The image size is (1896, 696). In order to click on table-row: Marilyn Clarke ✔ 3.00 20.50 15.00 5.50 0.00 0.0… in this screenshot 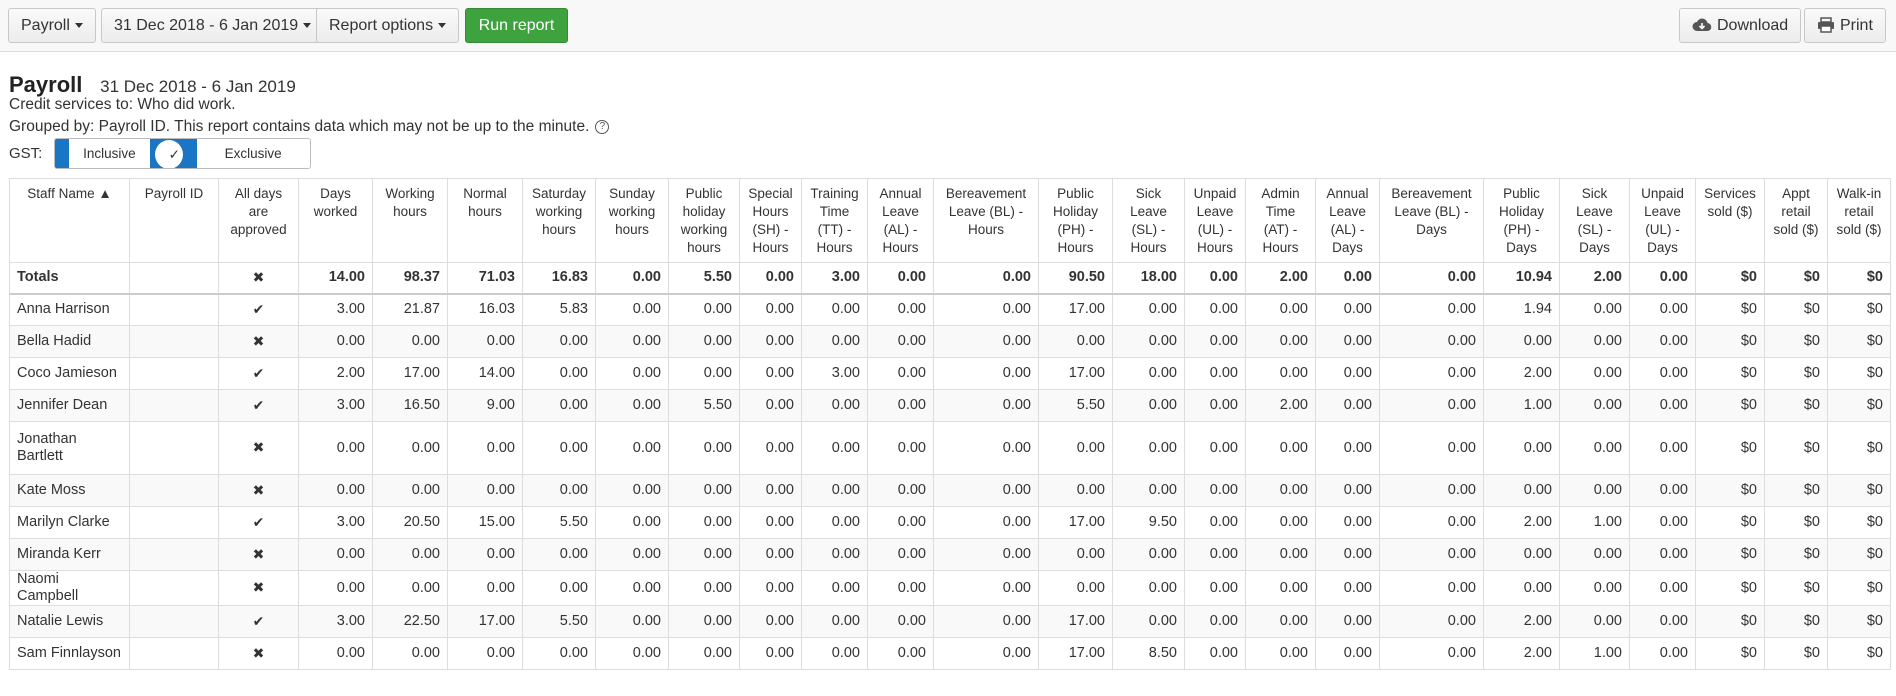, I will do `click(950, 522)`.